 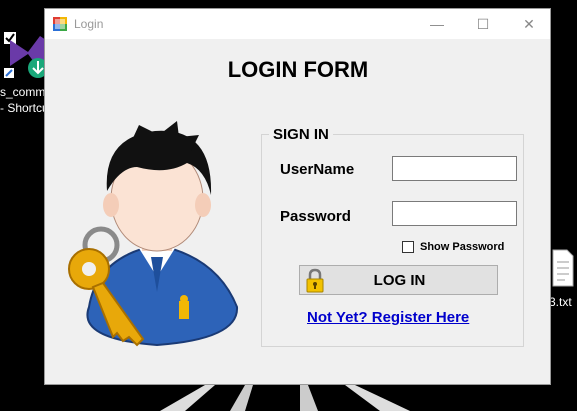 I want to click on form-title: LOGIN FORM, so click(x=298, y=69).